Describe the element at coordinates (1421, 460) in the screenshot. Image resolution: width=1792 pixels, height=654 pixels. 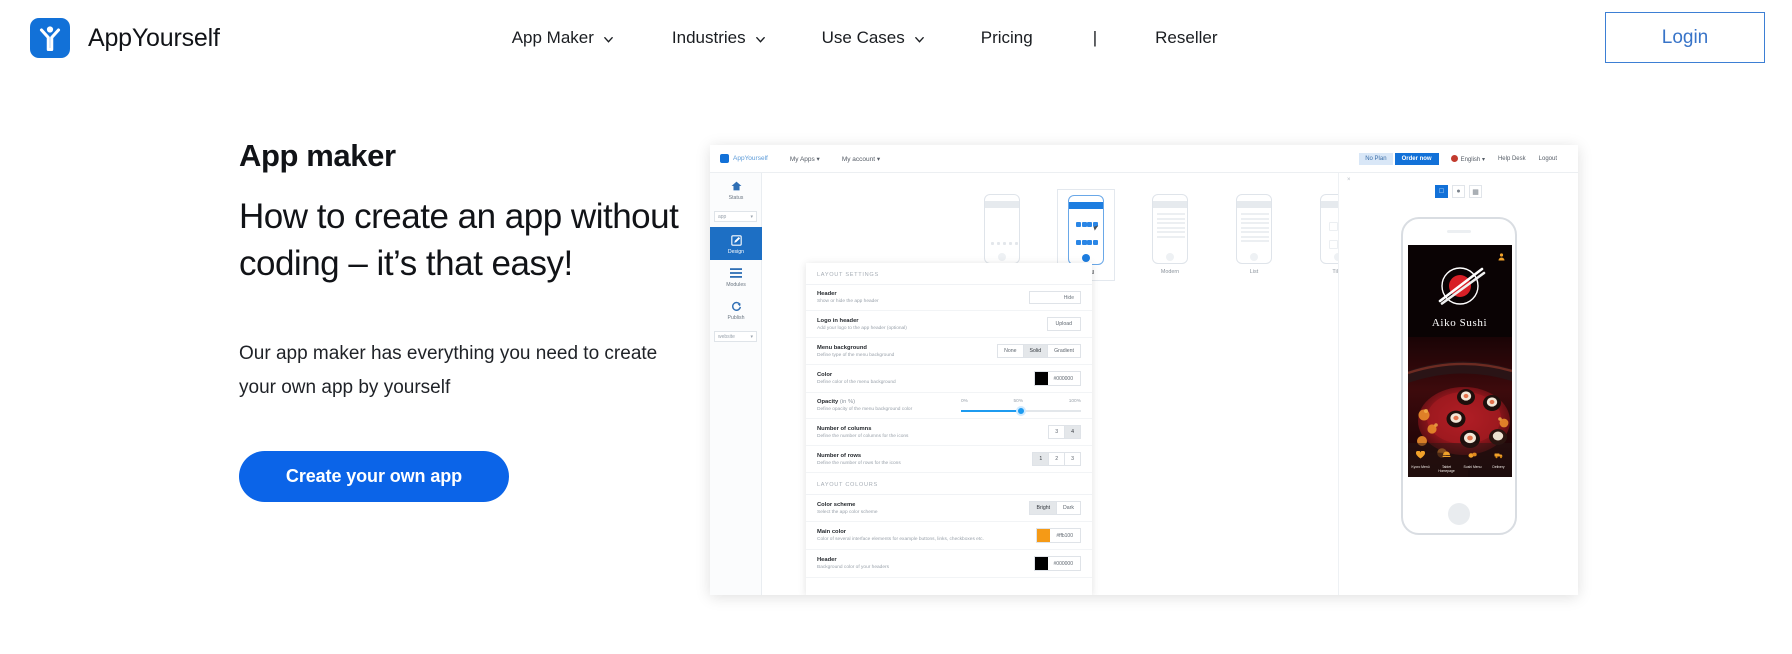
I see `phone-tile-kyoro-menu: Kyoro Menü` at that location.